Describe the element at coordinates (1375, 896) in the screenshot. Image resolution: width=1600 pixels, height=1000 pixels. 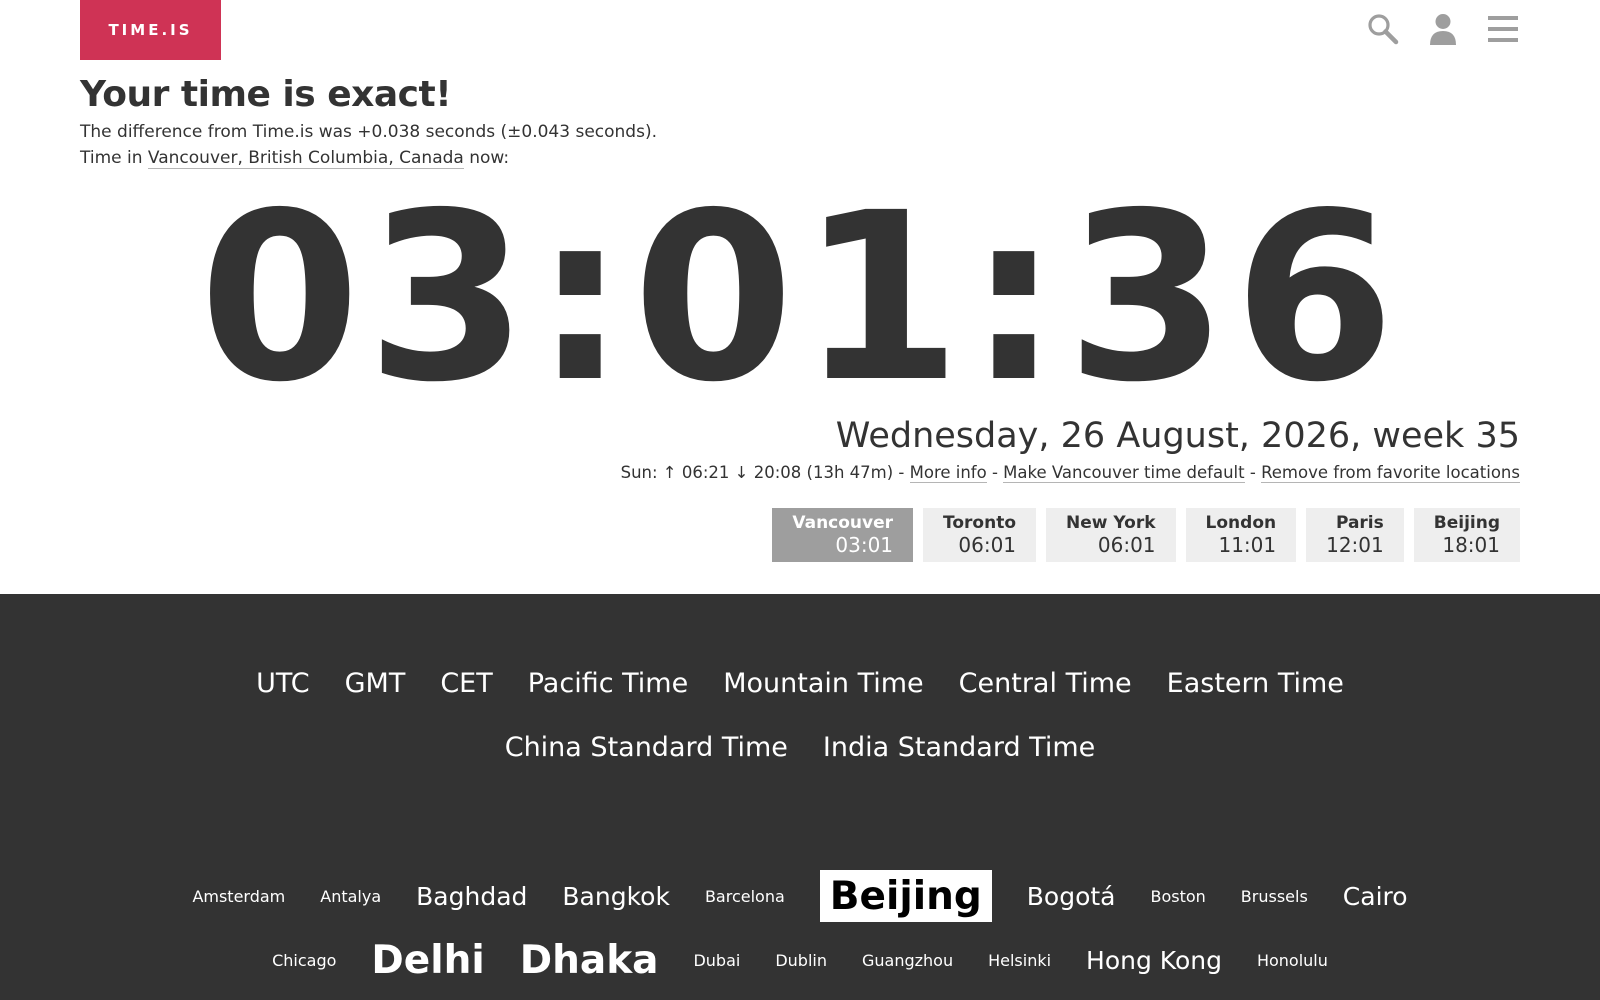
I see `city-link-cairo: Cairo` at that location.